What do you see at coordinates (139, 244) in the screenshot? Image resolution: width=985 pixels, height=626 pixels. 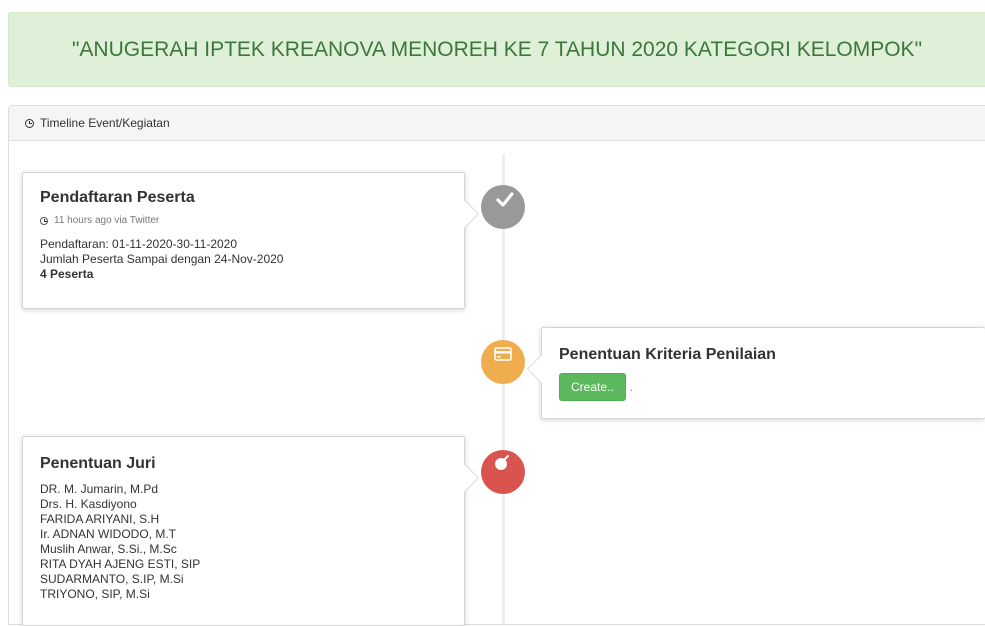 I see `pendaftaran-period: Pendaftaran: 01-11-2020-30-11-2020` at bounding box center [139, 244].